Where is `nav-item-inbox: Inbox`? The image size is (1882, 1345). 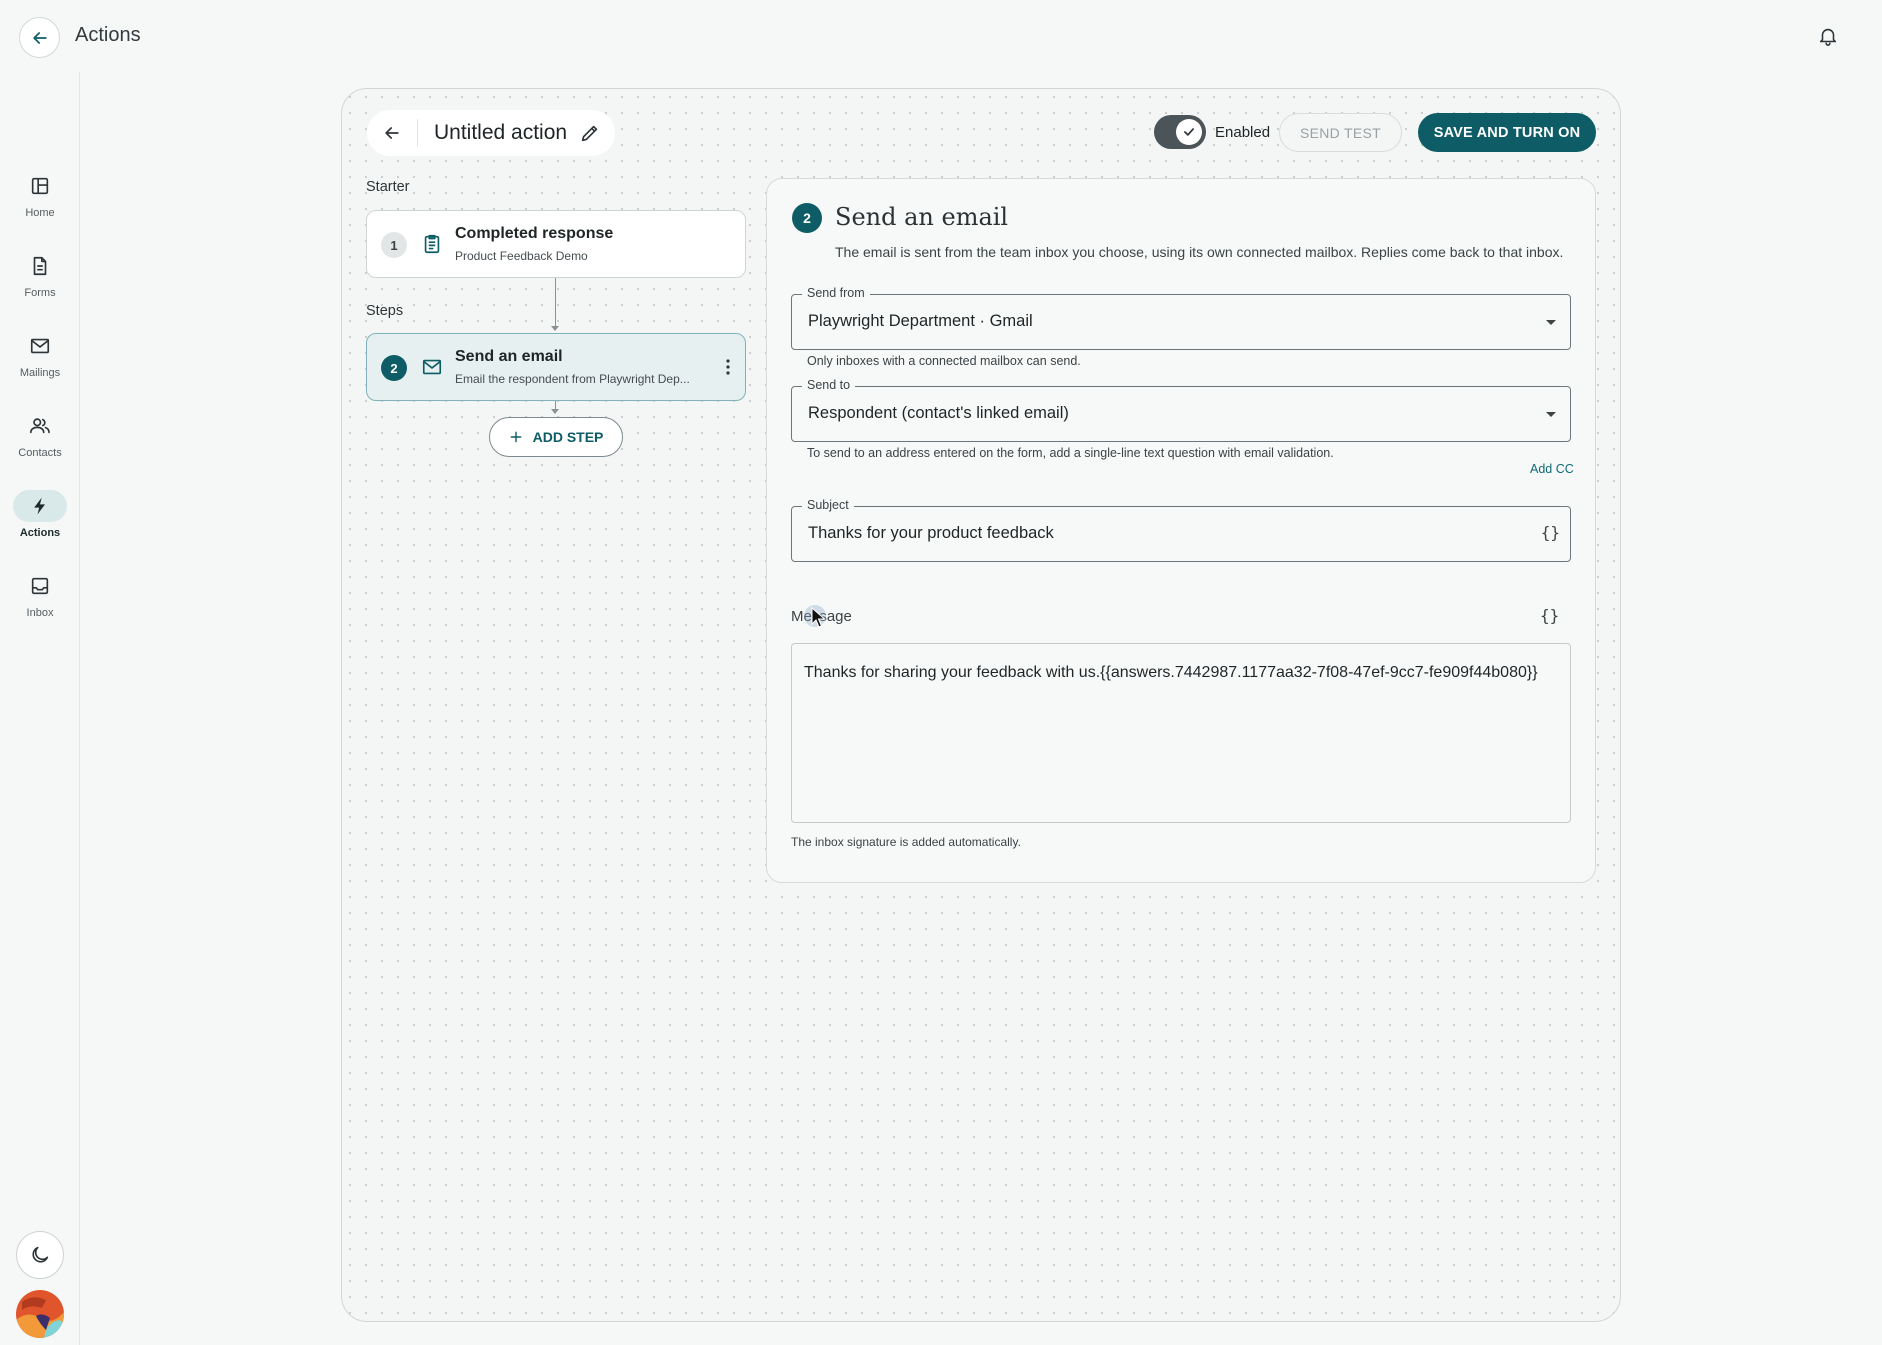 nav-item-inbox: Inbox is located at coordinates (40, 594).